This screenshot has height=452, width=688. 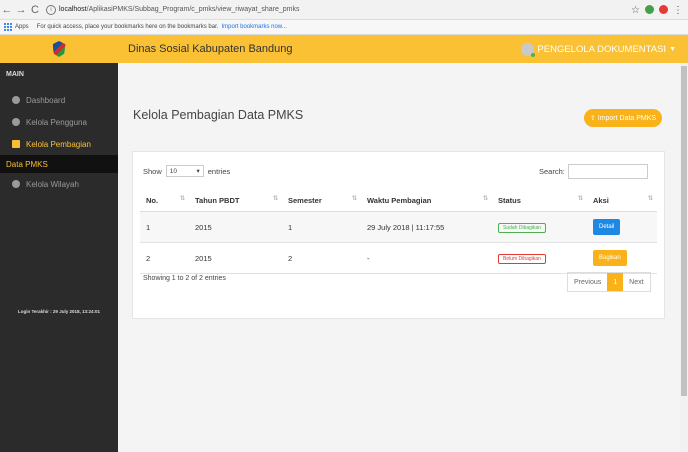 I want to click on column-header-status: Status ⇅, so click(x=539, y=200).